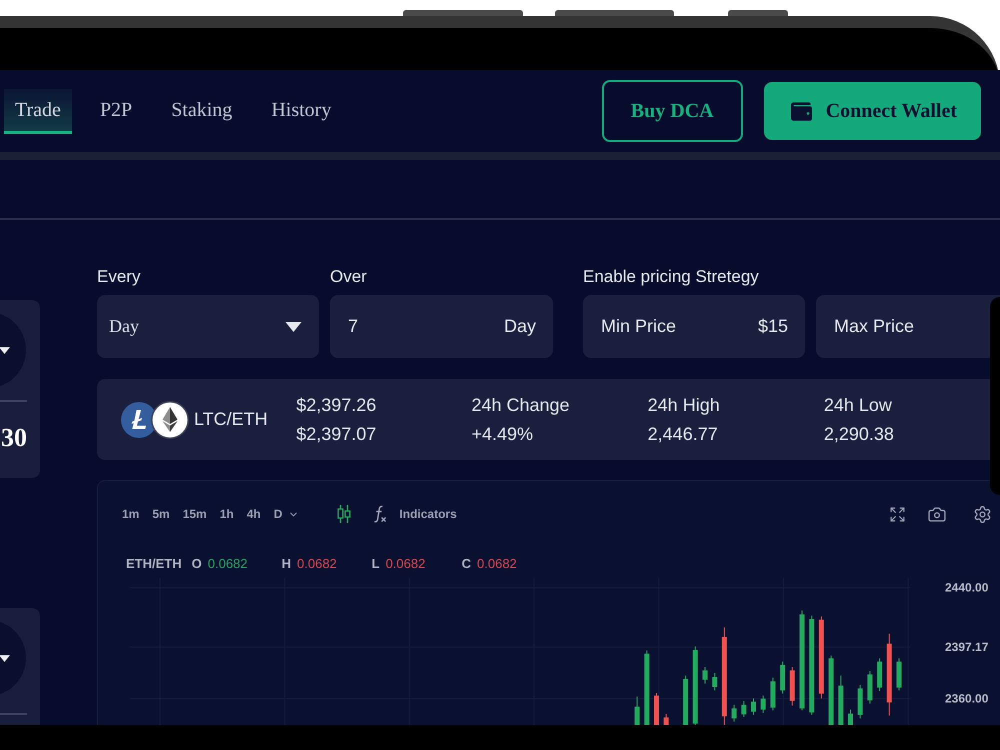  Describe the element at coordinates (872, 111) in the screenshot. I see `connect-wallet-button: Connect Wallet` at that location.